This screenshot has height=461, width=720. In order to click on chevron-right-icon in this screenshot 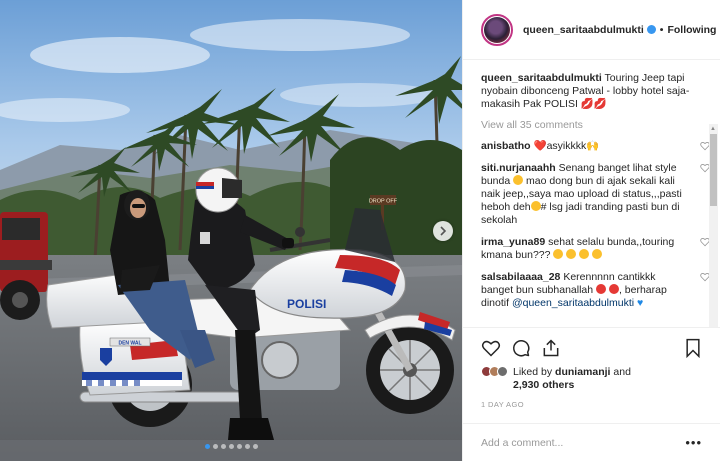, I will do `click(443, 231)`.